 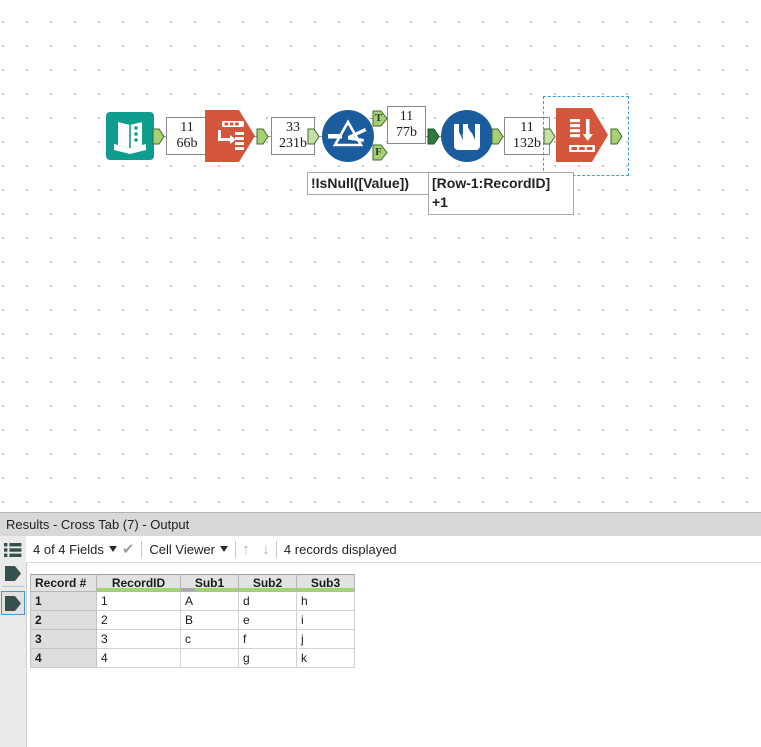 I want to click on data-grid-icon, so click(x=13, y=550).